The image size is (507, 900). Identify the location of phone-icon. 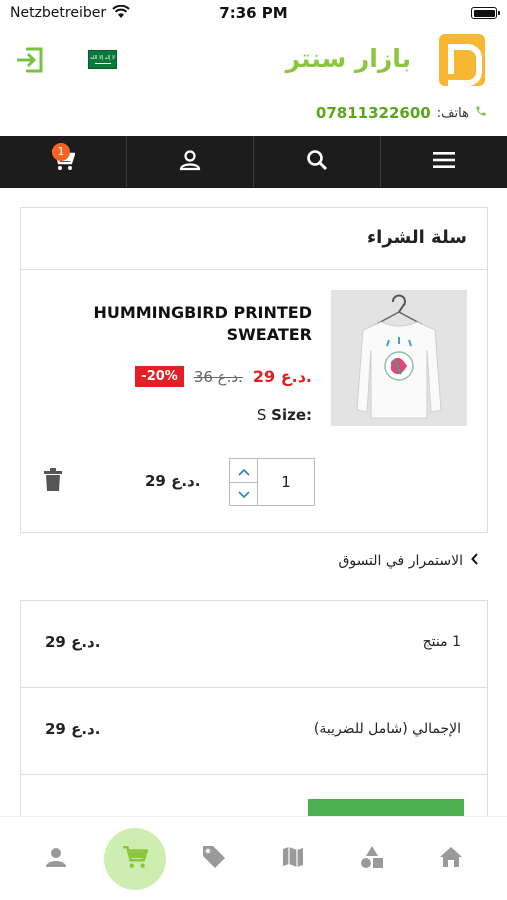
(481, 113).